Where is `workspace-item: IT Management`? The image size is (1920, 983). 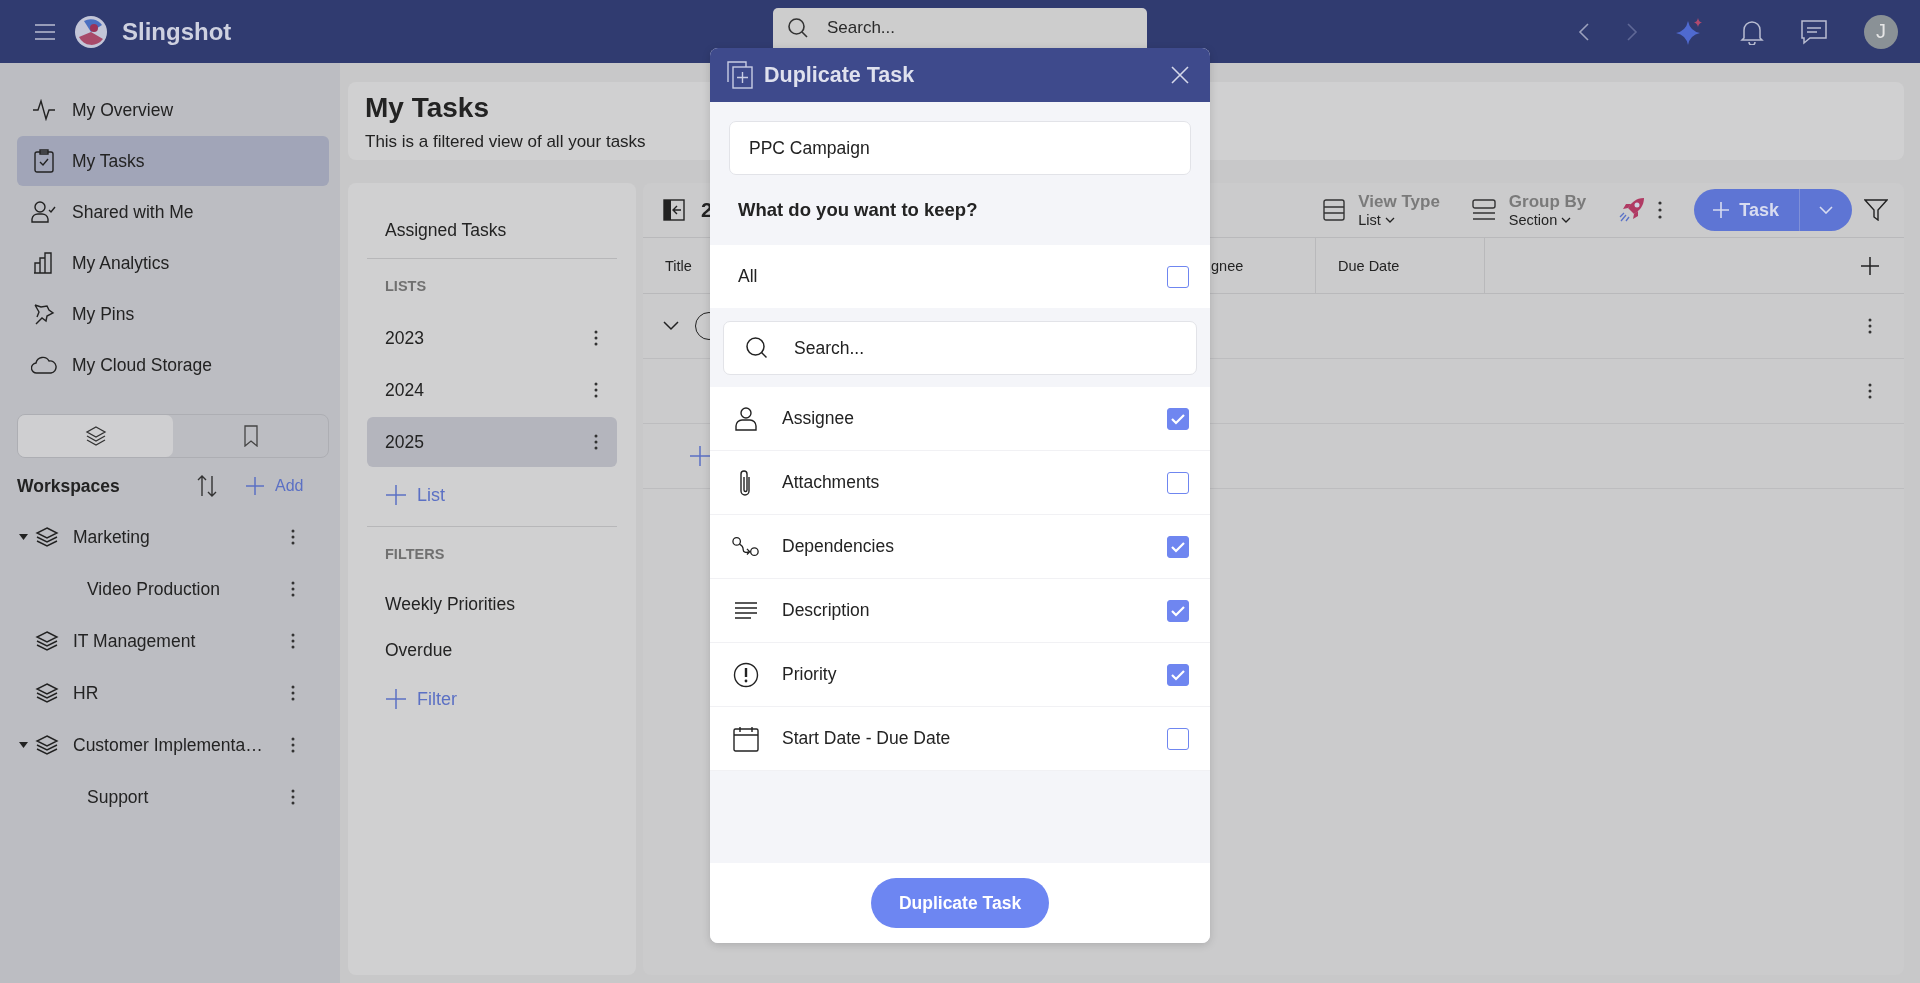
workspace-item: IT Management is located at coordinates (173, 641).